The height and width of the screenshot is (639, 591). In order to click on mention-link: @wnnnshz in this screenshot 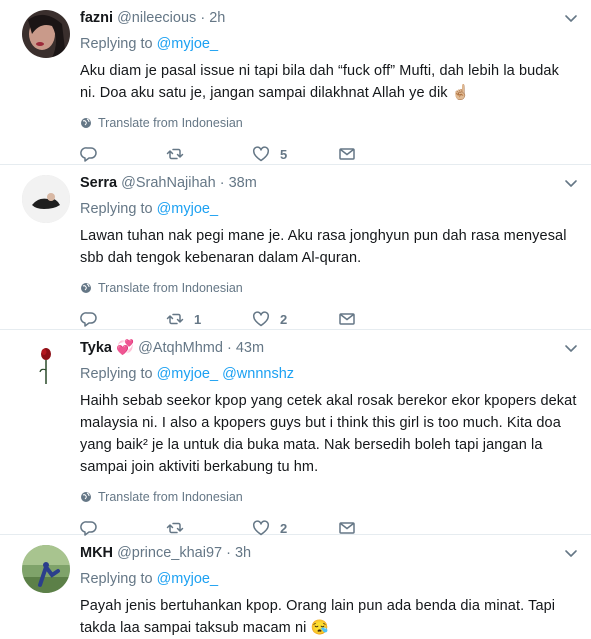, I will do `click(258, 374)`.